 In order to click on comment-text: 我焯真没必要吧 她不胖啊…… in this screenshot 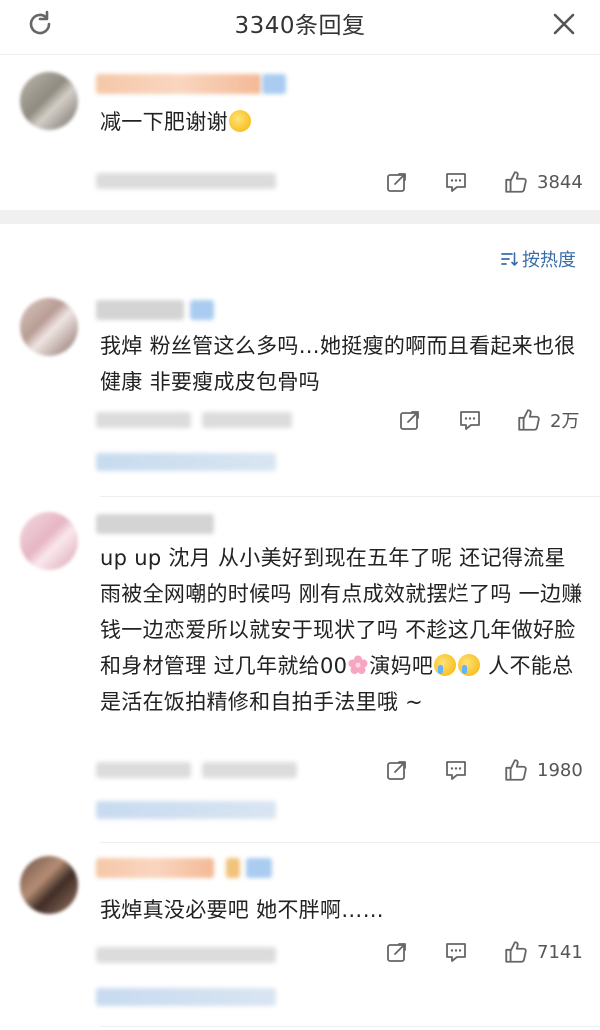, I will do `click(242, 910)`.